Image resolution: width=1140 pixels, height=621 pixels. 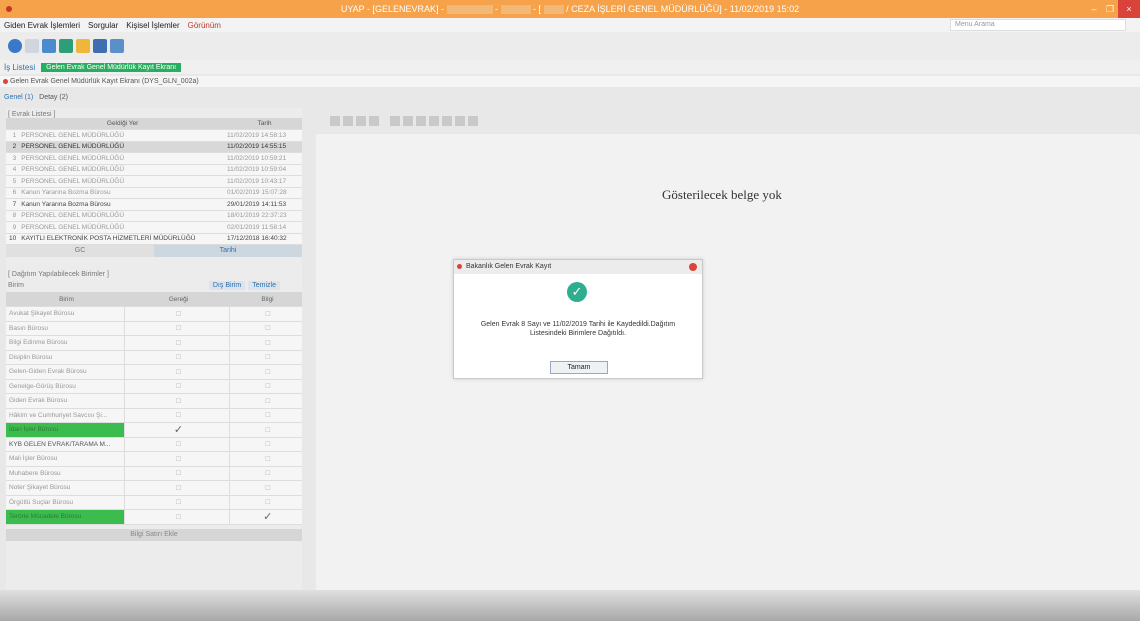 What do you see at coordinates (38, 97) in the screenshot?
I see `subtabs: Genel (1) Detay (2)` at bounding box center [38, 97].